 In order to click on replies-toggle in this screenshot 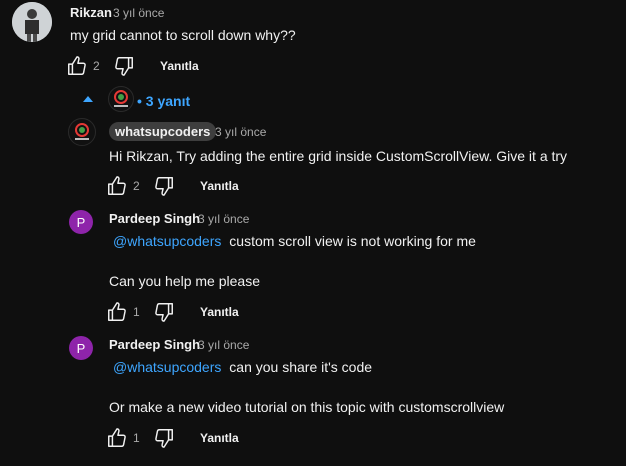, I will do `click(88, 99)`.